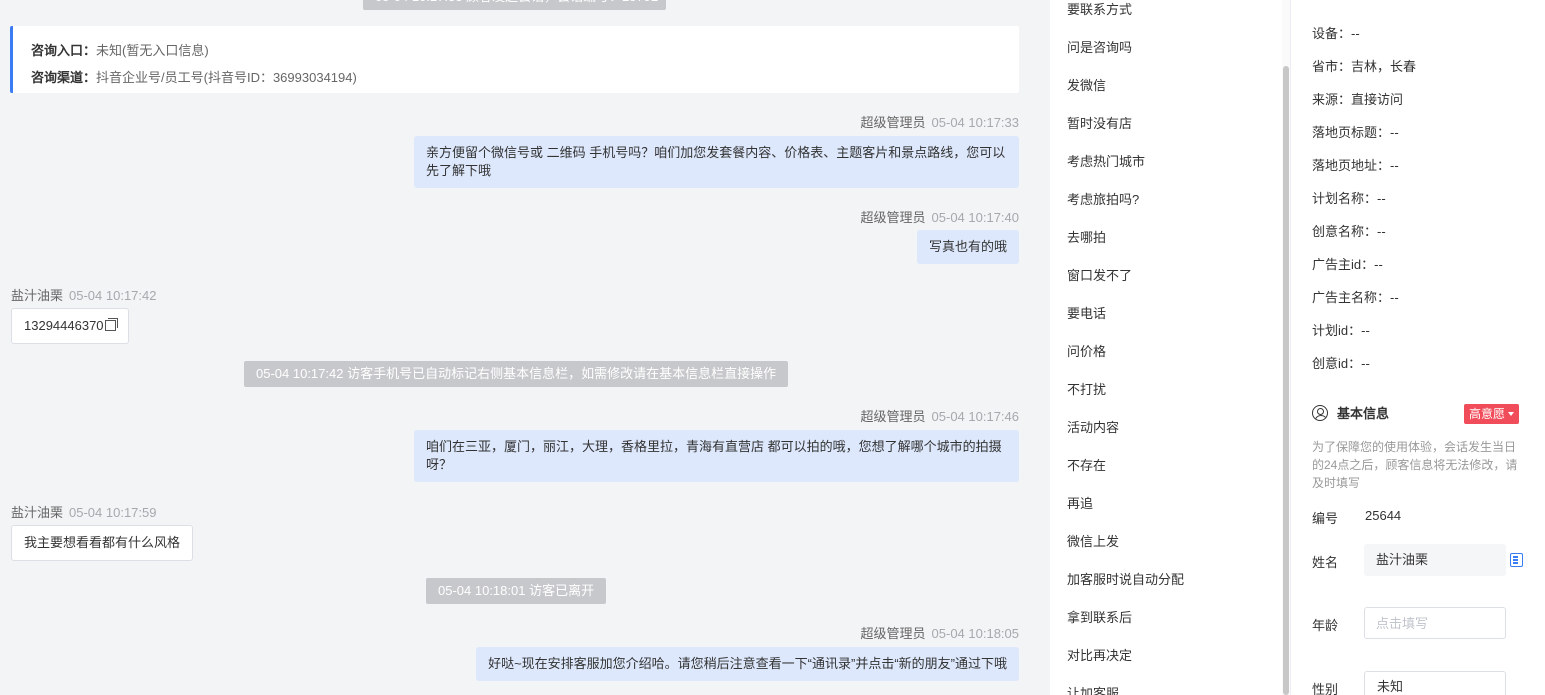  Describe the element at coordinates (1332, 99) in the screenshot. I see `info-label: 来源：` at that location.